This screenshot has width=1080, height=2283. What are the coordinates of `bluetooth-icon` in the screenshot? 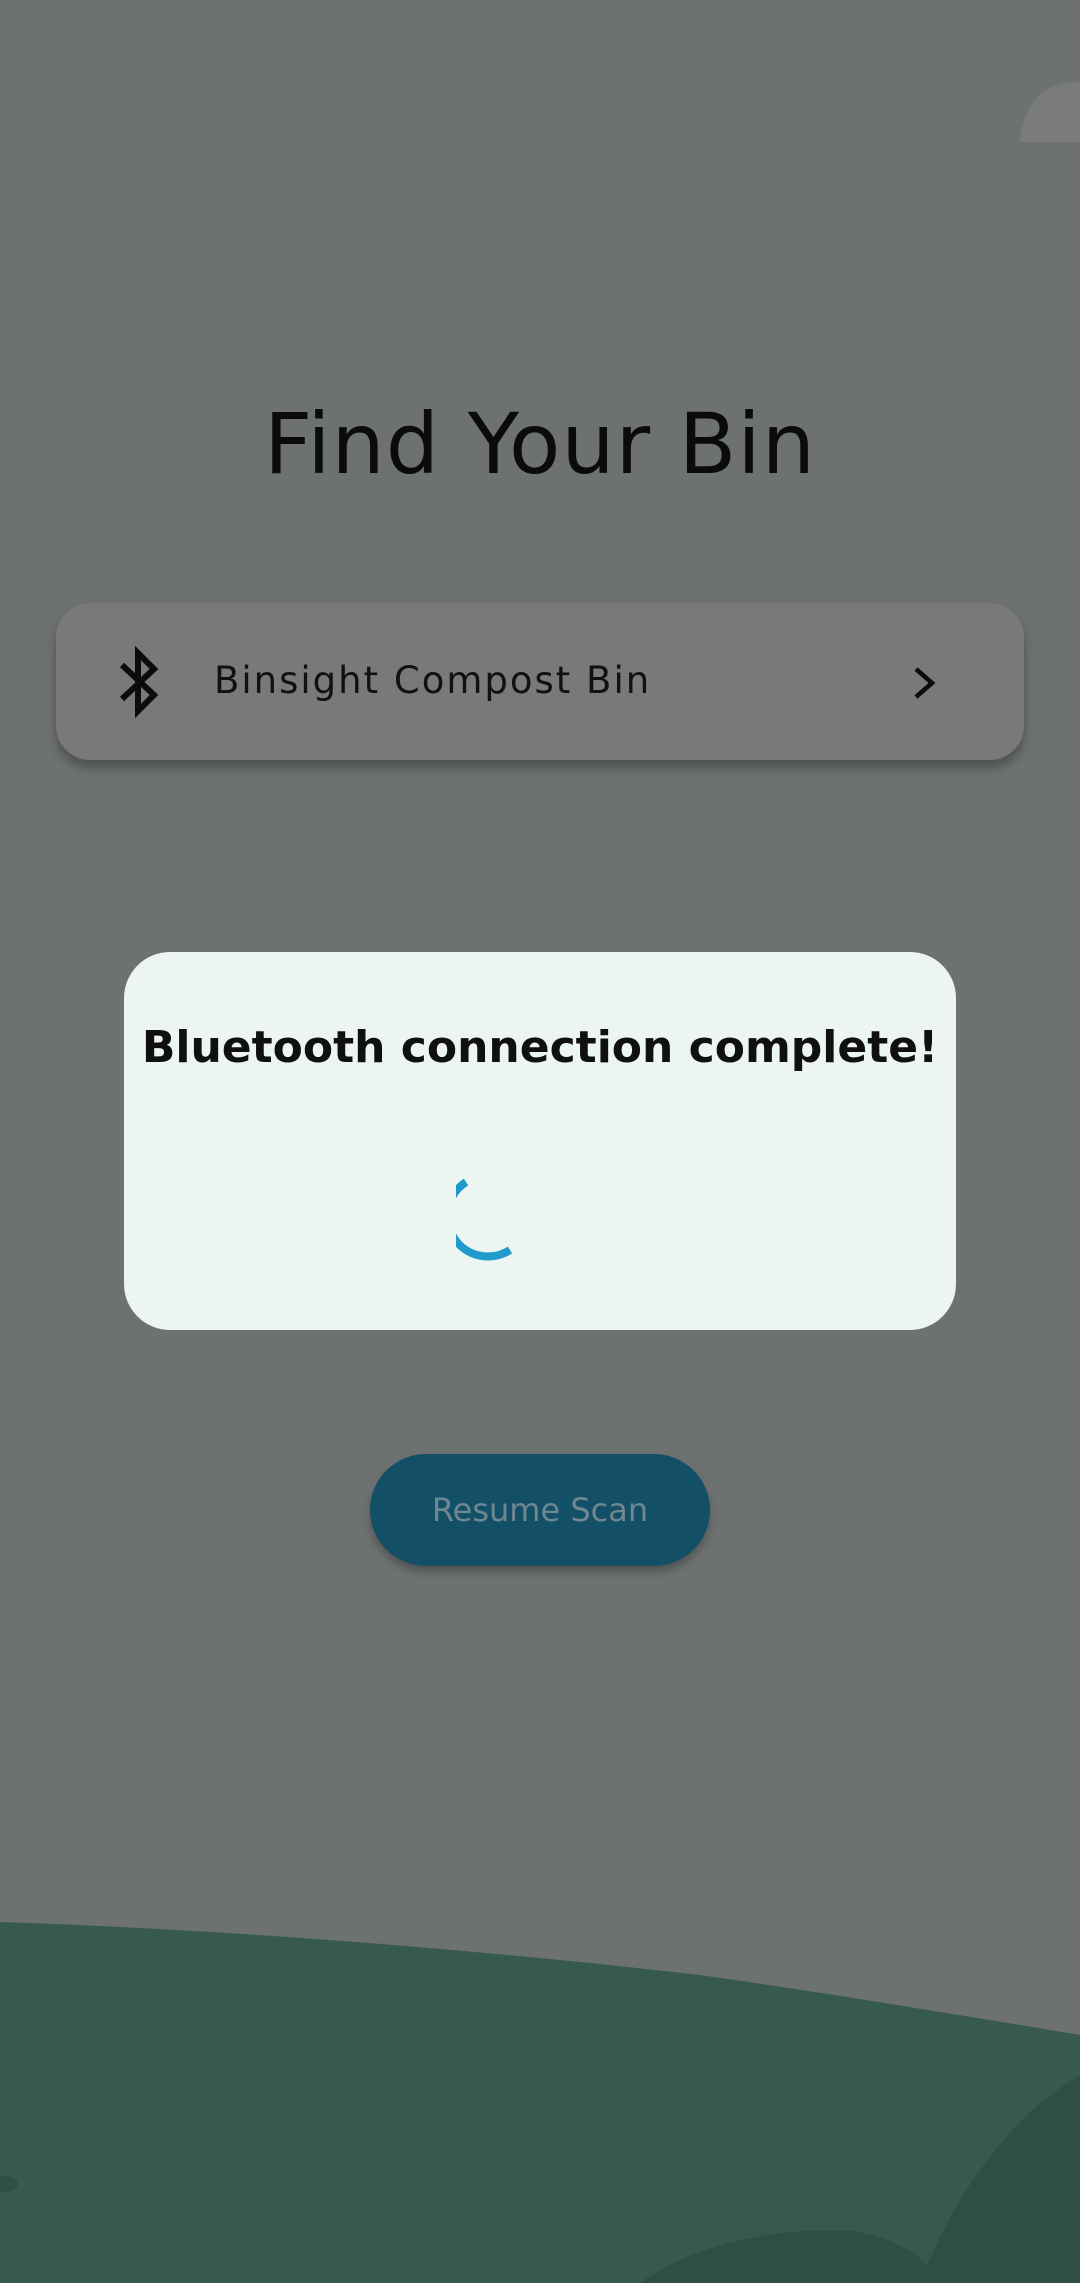 It's located at (139, 682).